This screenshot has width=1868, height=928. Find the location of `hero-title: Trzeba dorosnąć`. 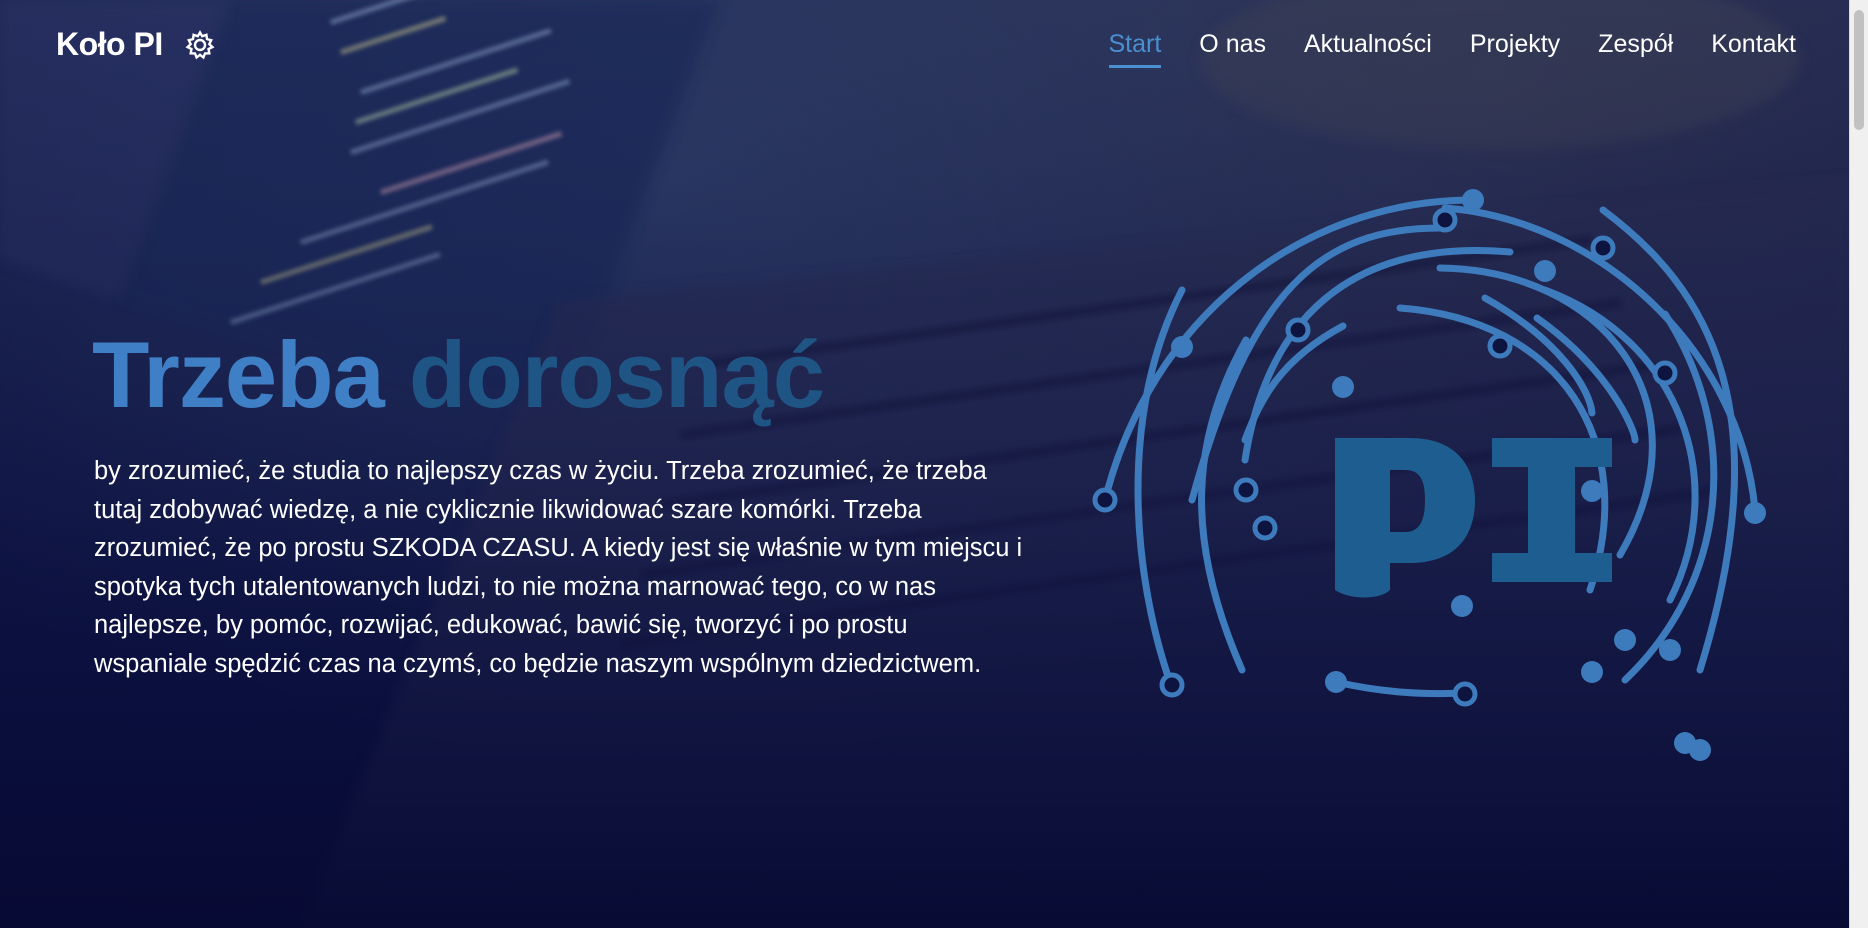

hero-title: Trzeba dorosnąć is located at coordinates (458, 375).